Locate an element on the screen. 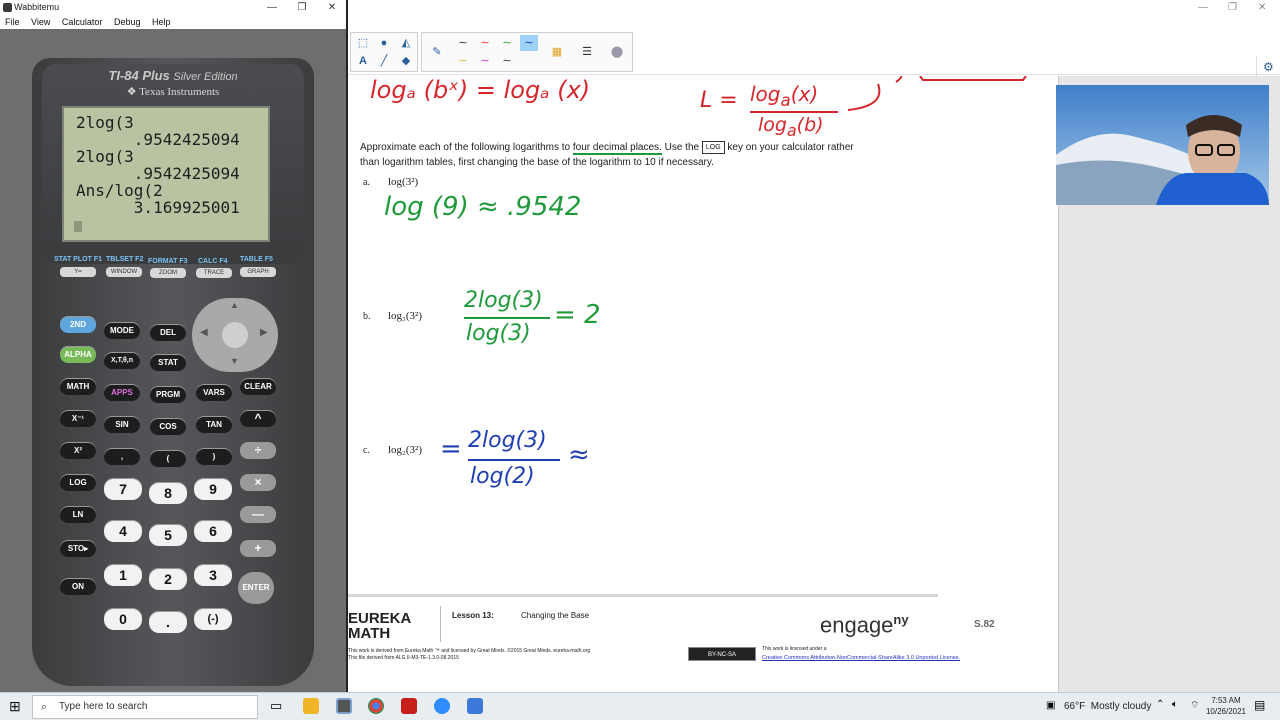  stamp-icon: ⬤ is located at coordinates (617, 52).